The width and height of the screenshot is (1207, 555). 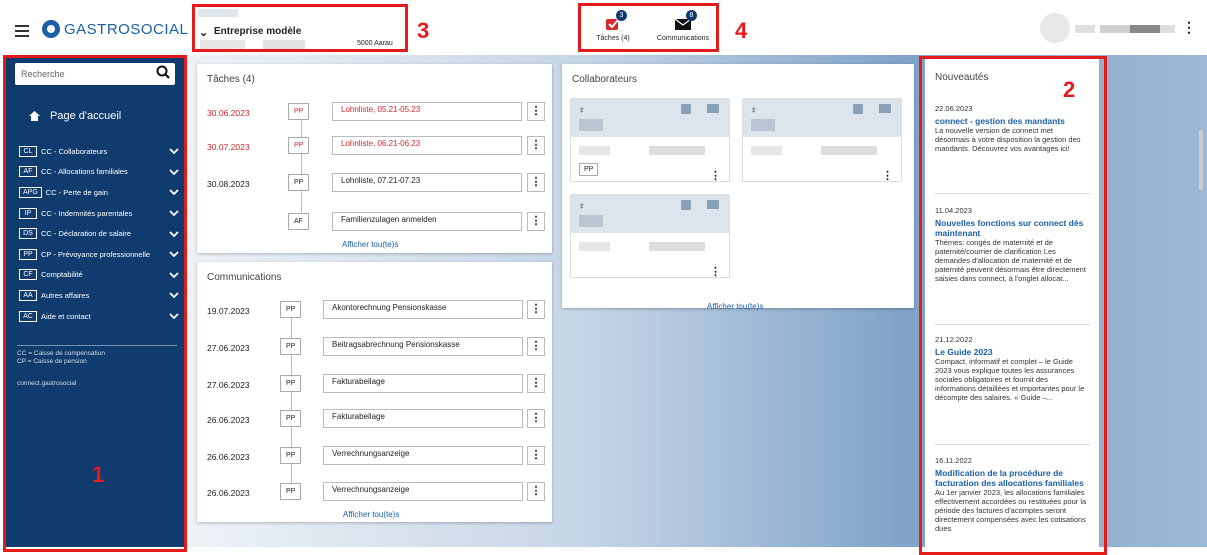 I want to click on sidebar-item-cf: CF Comptabilité, so click(x=99, y=275).